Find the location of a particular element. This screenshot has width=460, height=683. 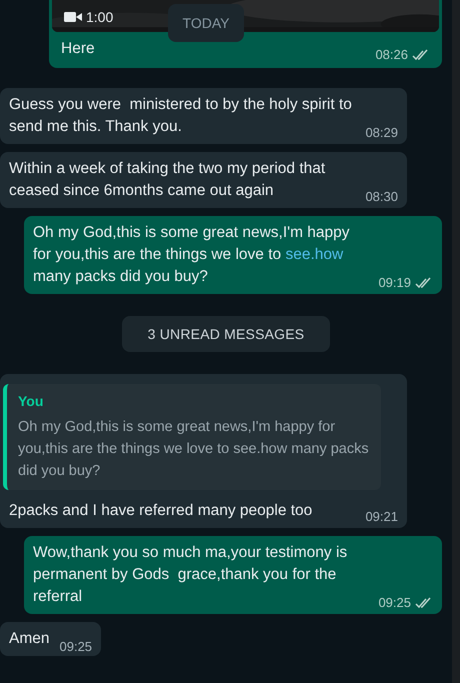

message-text: Amen is located at coordinates (29, 639).